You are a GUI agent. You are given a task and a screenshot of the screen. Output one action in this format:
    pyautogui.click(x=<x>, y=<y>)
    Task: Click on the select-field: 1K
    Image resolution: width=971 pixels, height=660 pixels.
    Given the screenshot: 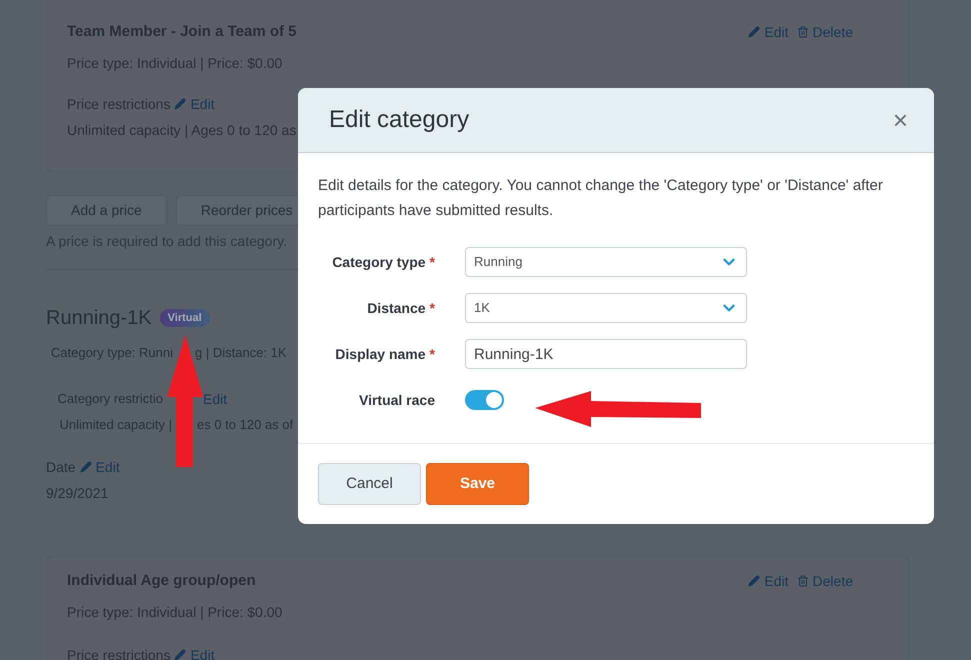 What is the action you would take?
    pyautogui.click(x=606, y=308)
    